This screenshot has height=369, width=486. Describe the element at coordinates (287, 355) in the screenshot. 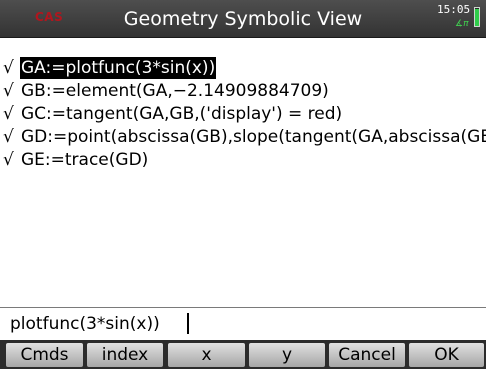

I see `y-button: y` at that location.